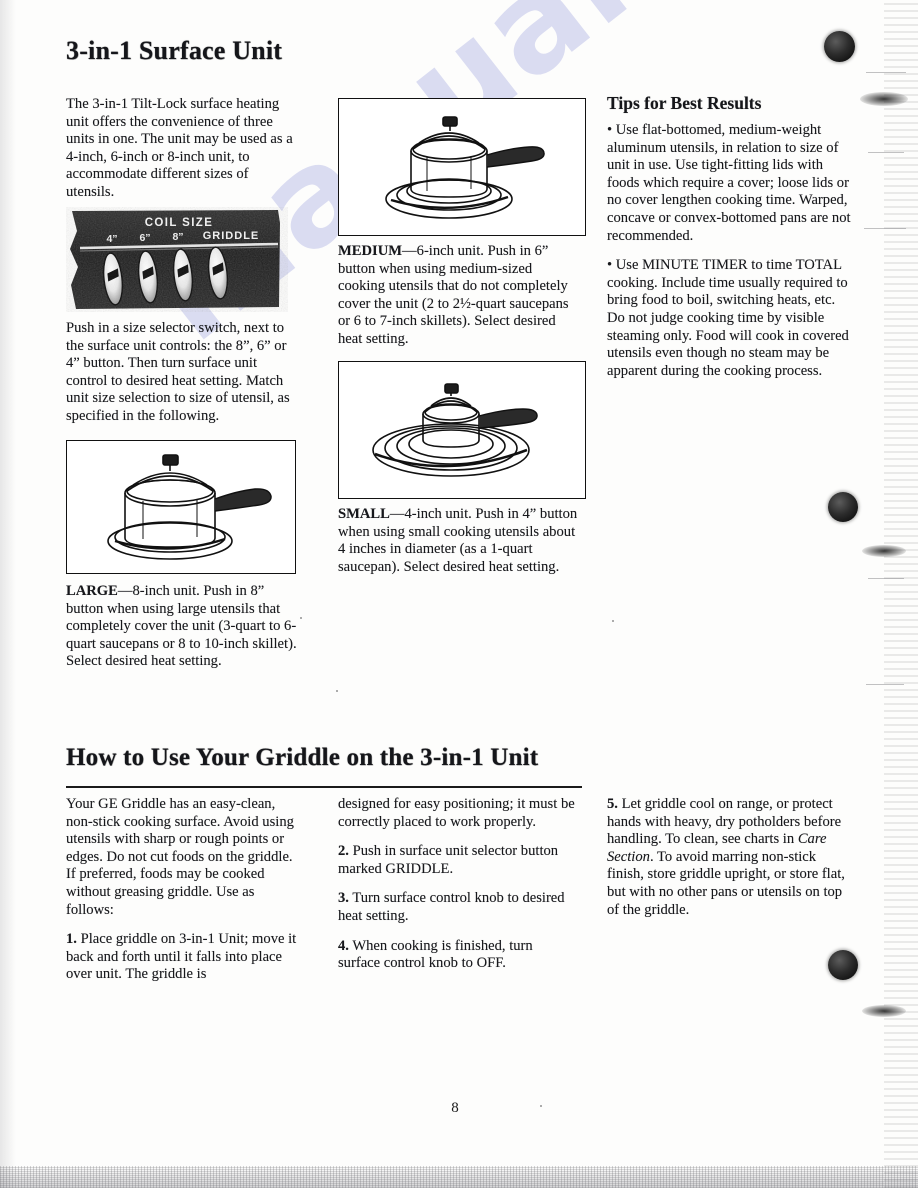  I want to click on tips-heading: Tips for Best Results, so click(684, 103).